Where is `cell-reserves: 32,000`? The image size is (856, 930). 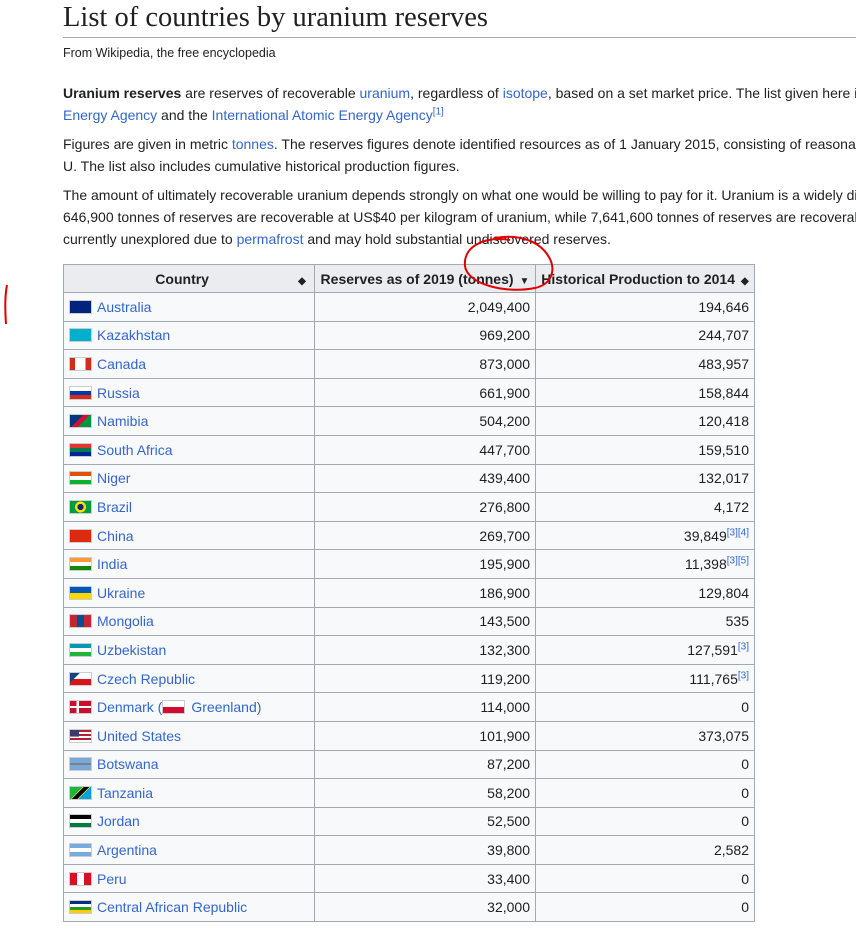
cell-reserves: 32,000 is located at coordinates (425, 907).